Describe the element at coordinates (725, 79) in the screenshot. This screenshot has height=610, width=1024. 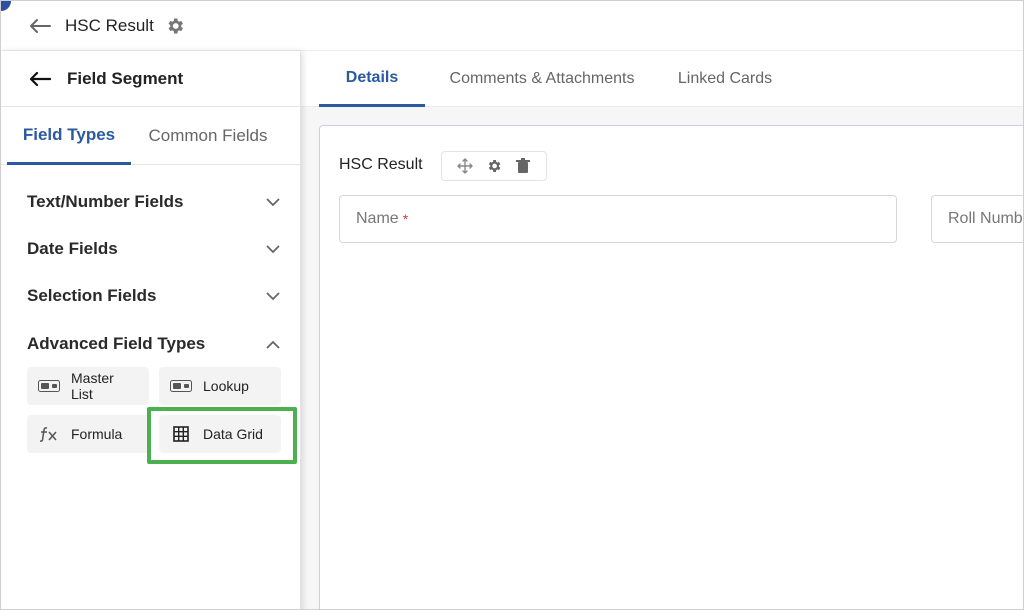
I see `tab-linked-cards: Linked Cards` at that location.